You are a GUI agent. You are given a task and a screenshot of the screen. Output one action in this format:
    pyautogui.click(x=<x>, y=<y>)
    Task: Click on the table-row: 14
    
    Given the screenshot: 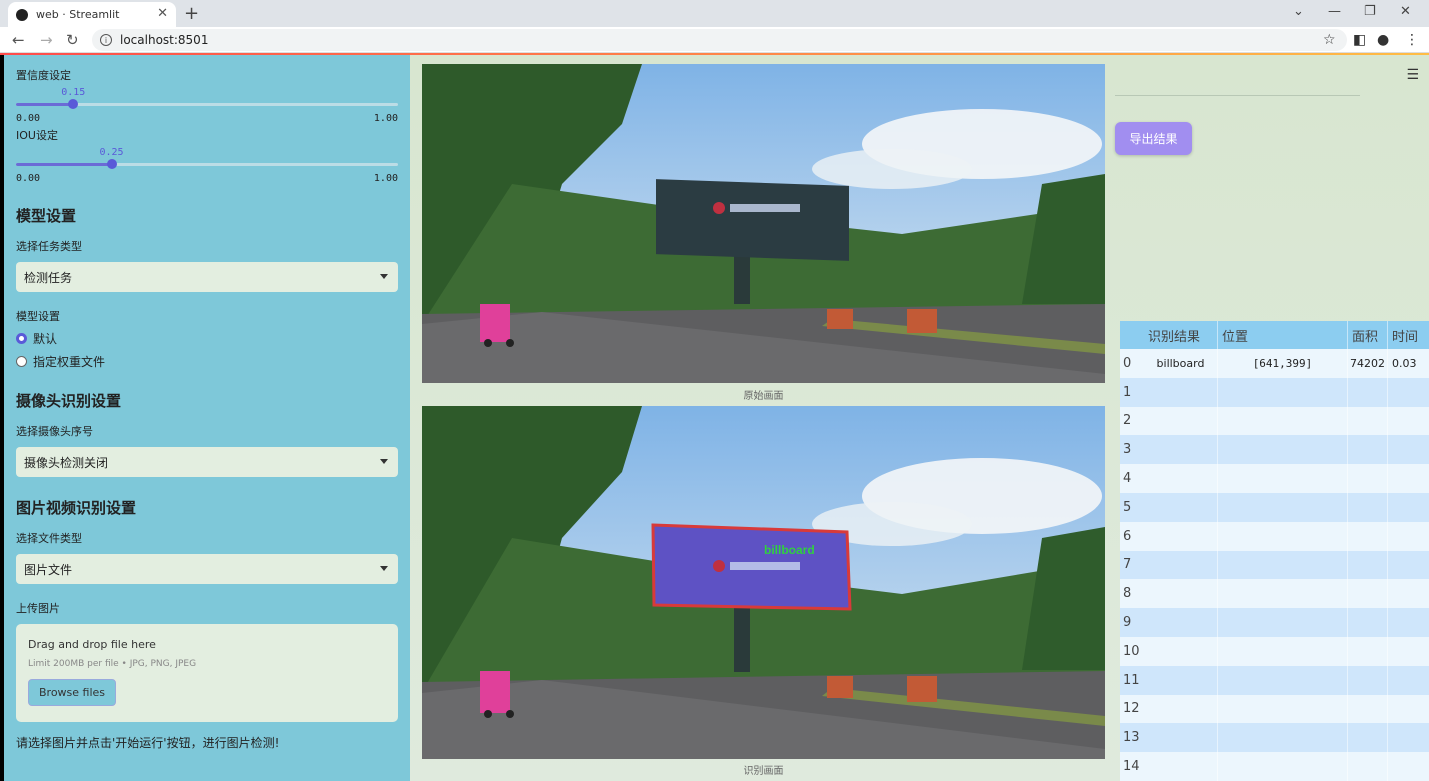 What is the action you would take?
    pyautogui.click(x=1274, y=766)
    